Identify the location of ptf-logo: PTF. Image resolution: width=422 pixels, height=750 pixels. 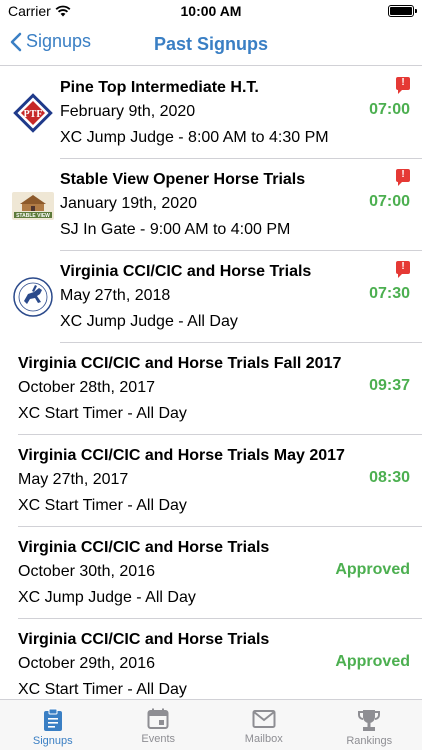
(33, 113).